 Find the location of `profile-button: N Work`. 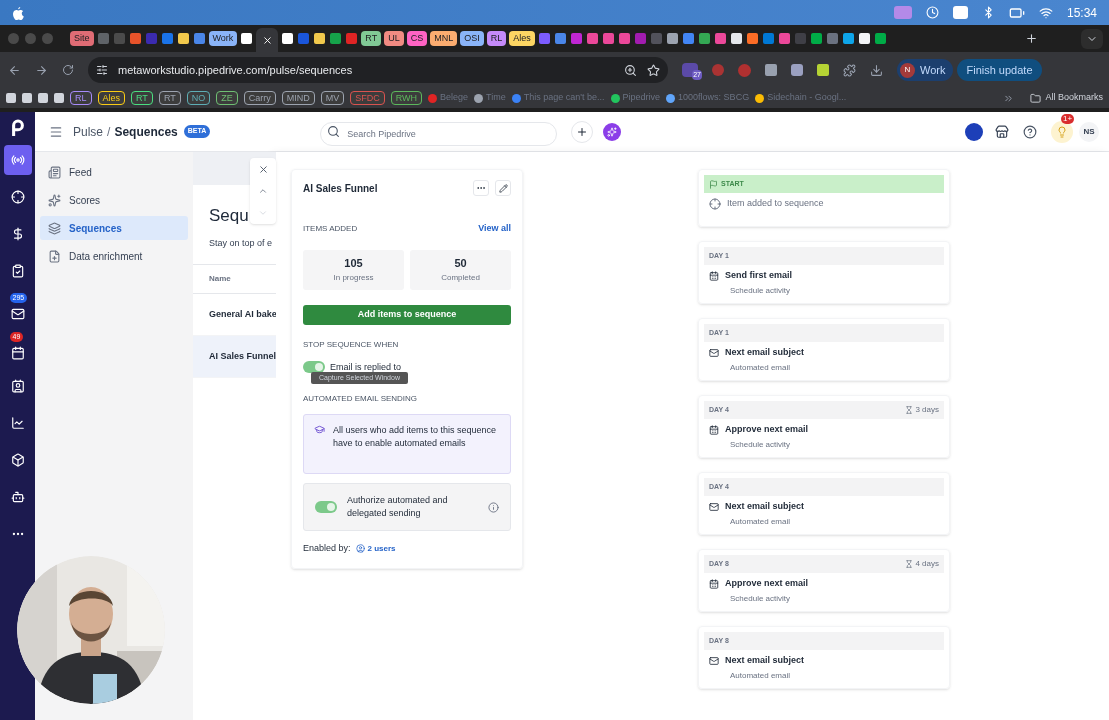

profile-button: N Work is located at coordinates (925, 70).